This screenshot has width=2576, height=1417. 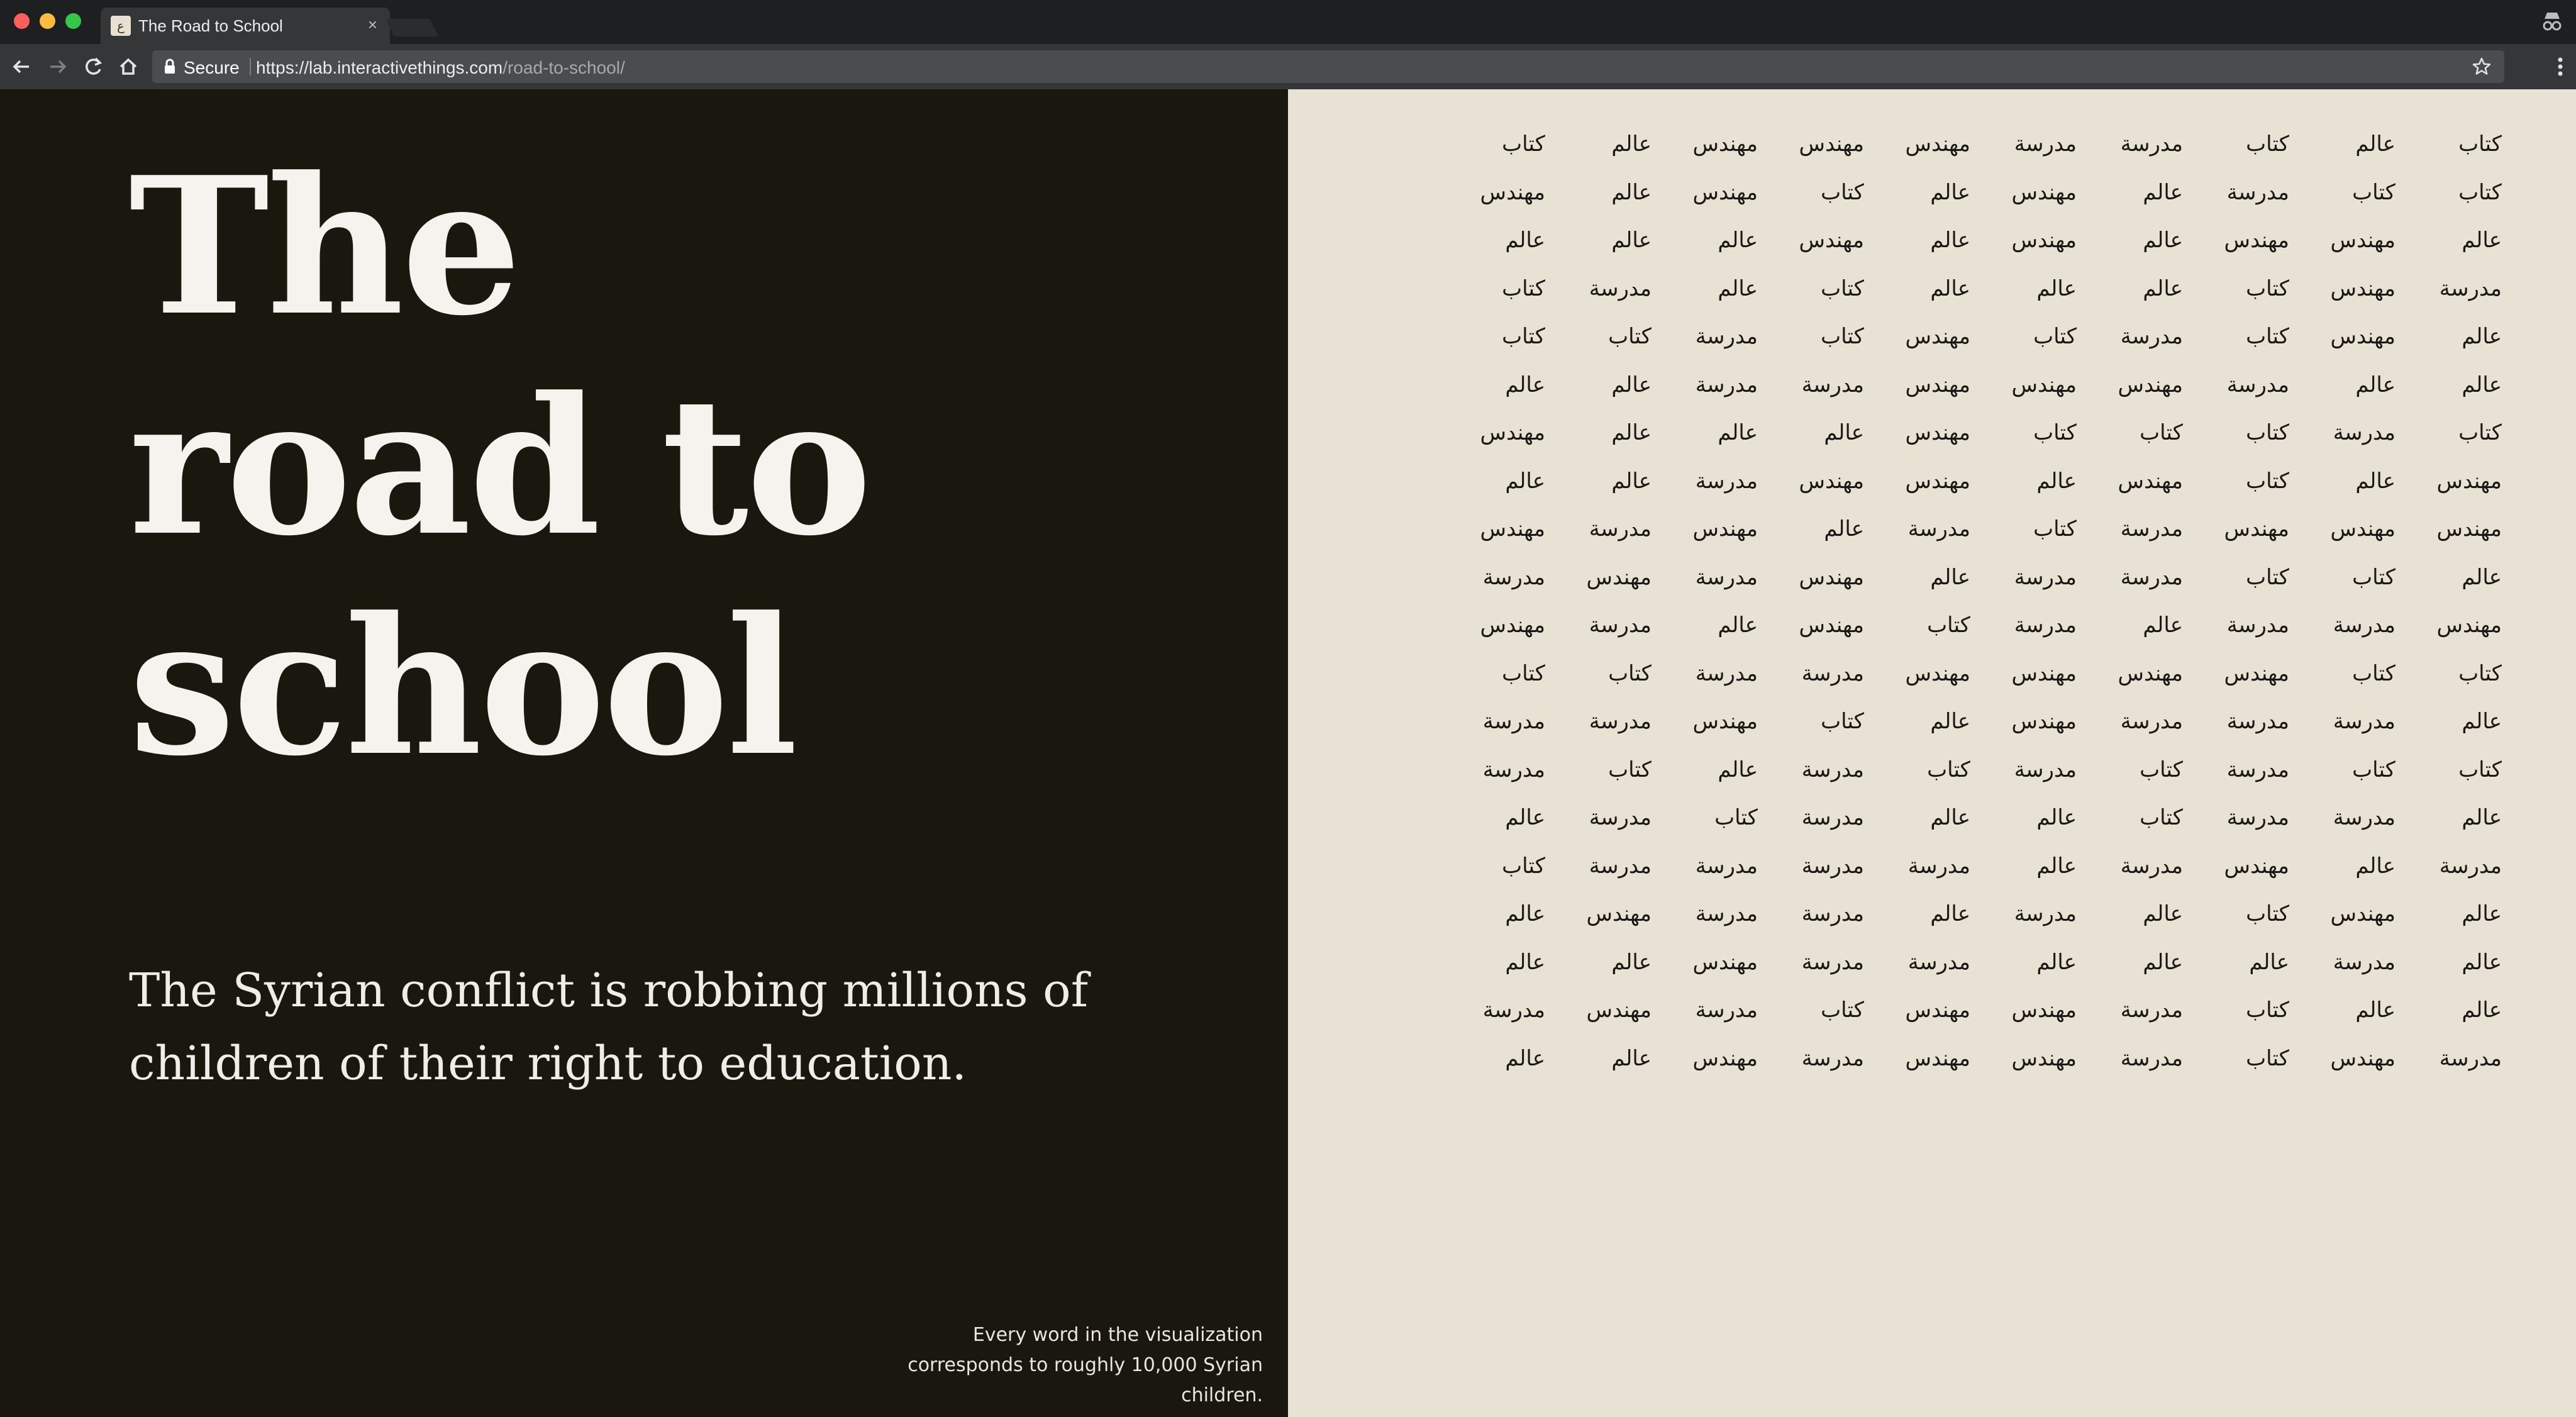 I want to click on title-line: school, so click(x=463, y=686).